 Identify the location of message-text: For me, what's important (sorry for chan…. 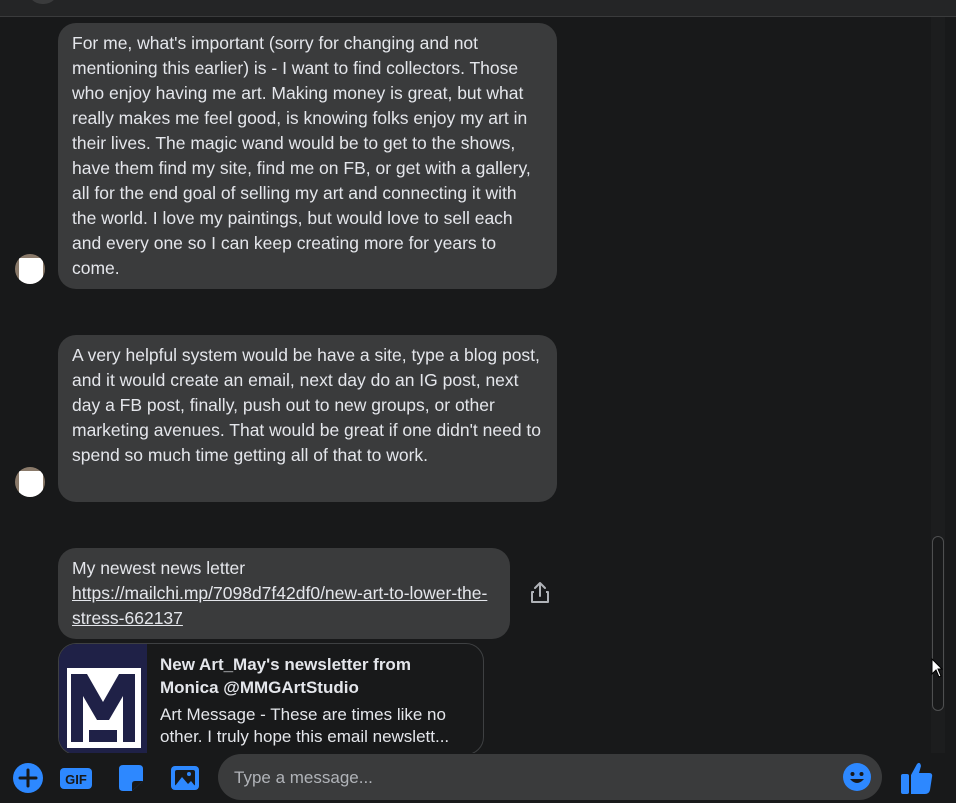
(301, 155).